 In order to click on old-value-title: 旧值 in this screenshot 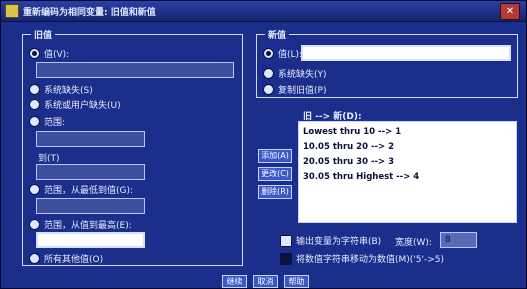, I will do `click(43, 34)`.